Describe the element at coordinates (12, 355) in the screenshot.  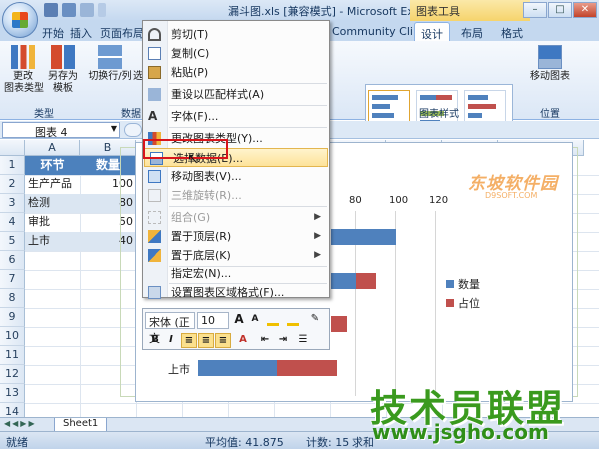
I see `row-header: 11` at that location.